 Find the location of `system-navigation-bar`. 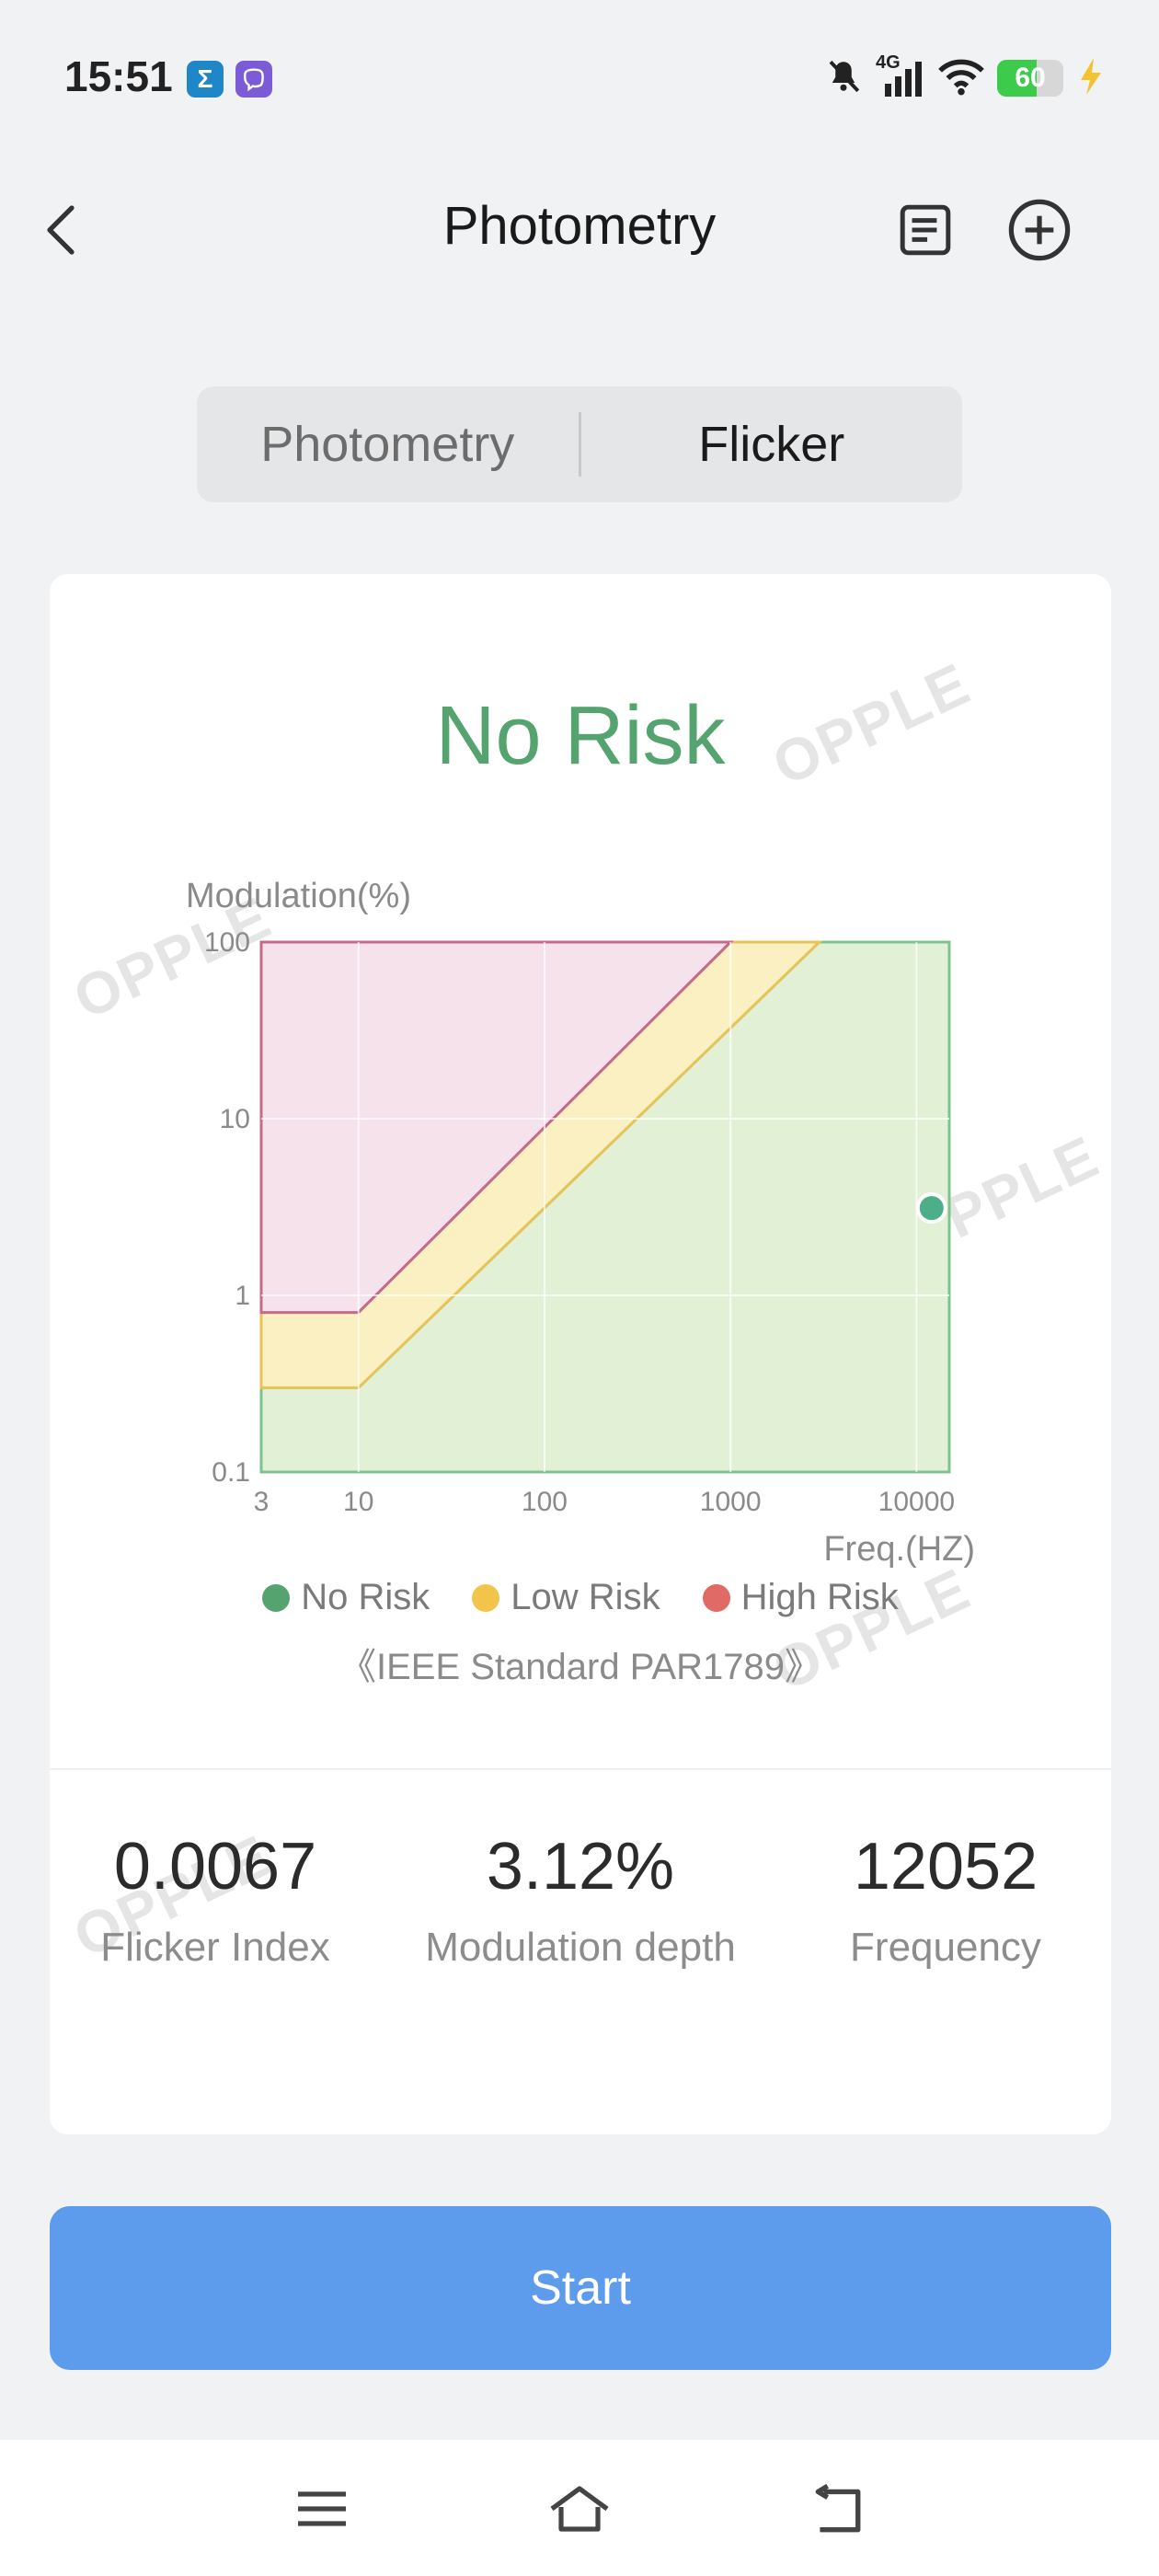

system-navigation-bar is located at coordinates (579, 2508).